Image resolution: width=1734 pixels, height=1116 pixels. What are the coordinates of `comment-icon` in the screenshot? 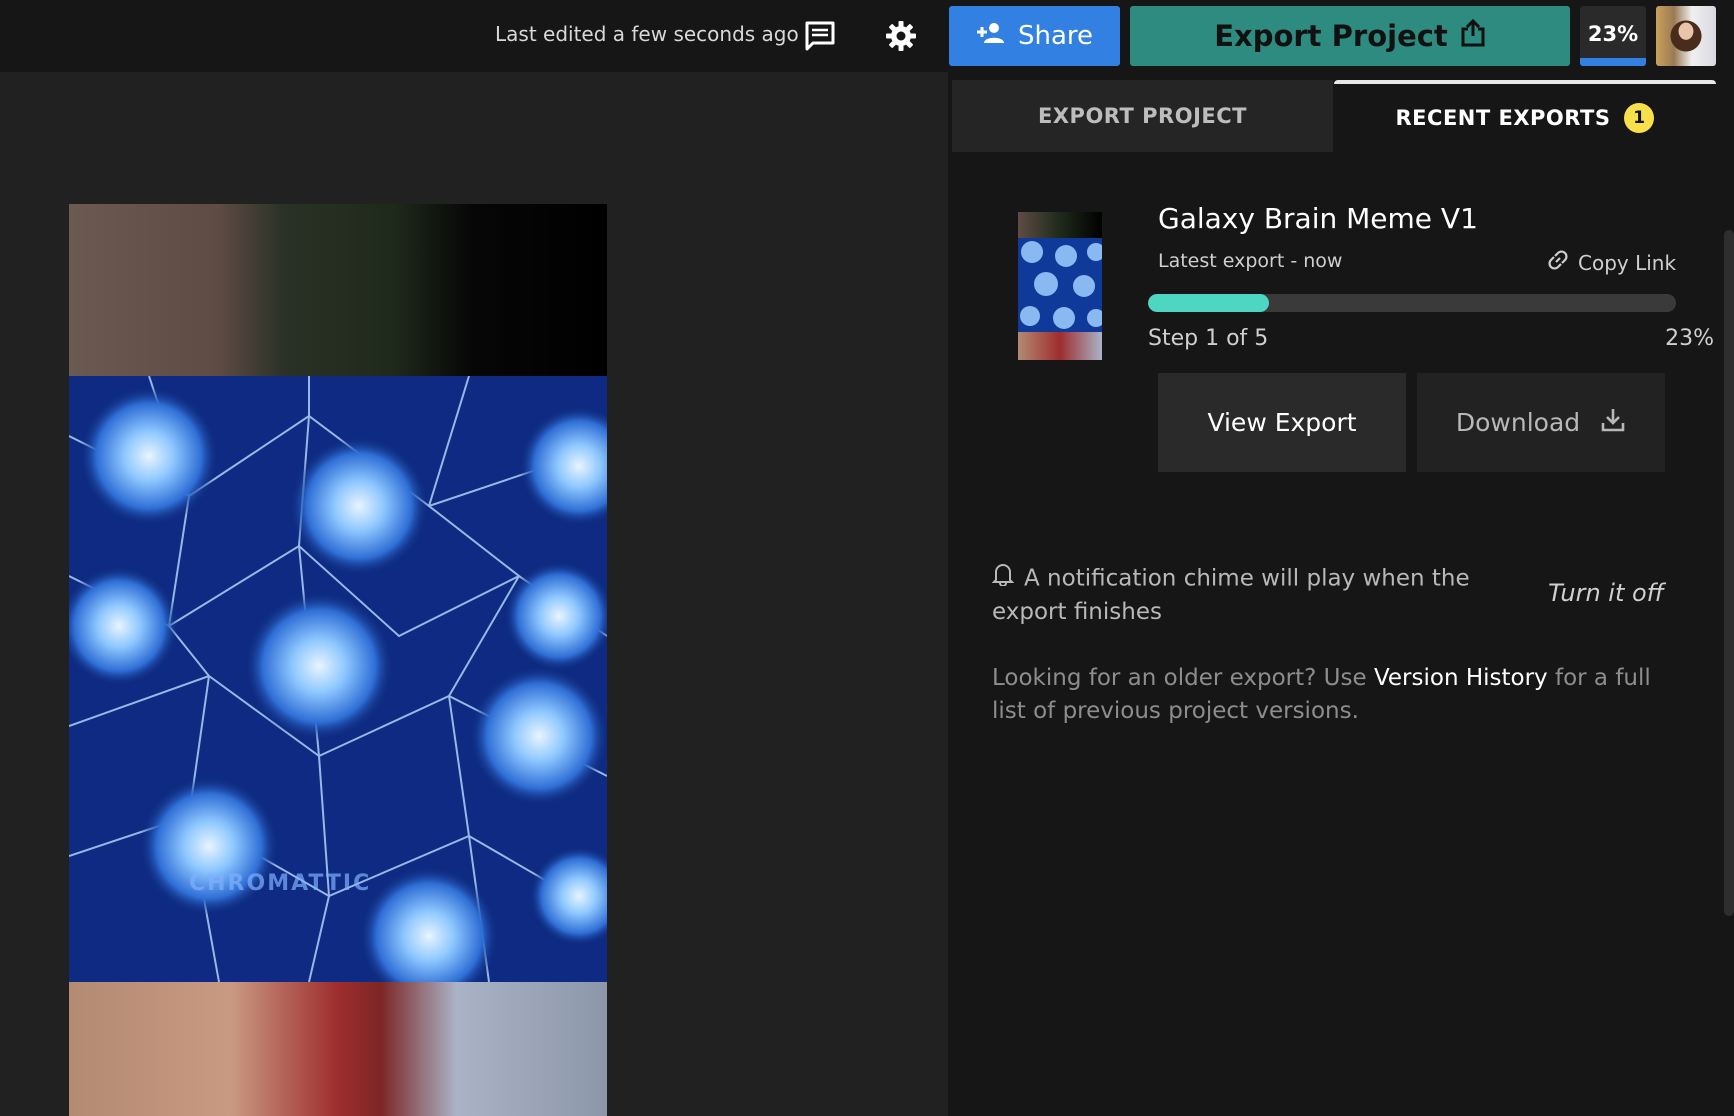 It's located at (820, 36).